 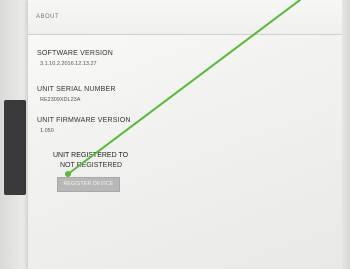 What do you see at coordinates (76, 89) in the screenshot?
I see `serial-number-label: UNIT SERIAL NUMBER` at bounding box center [76, 89].